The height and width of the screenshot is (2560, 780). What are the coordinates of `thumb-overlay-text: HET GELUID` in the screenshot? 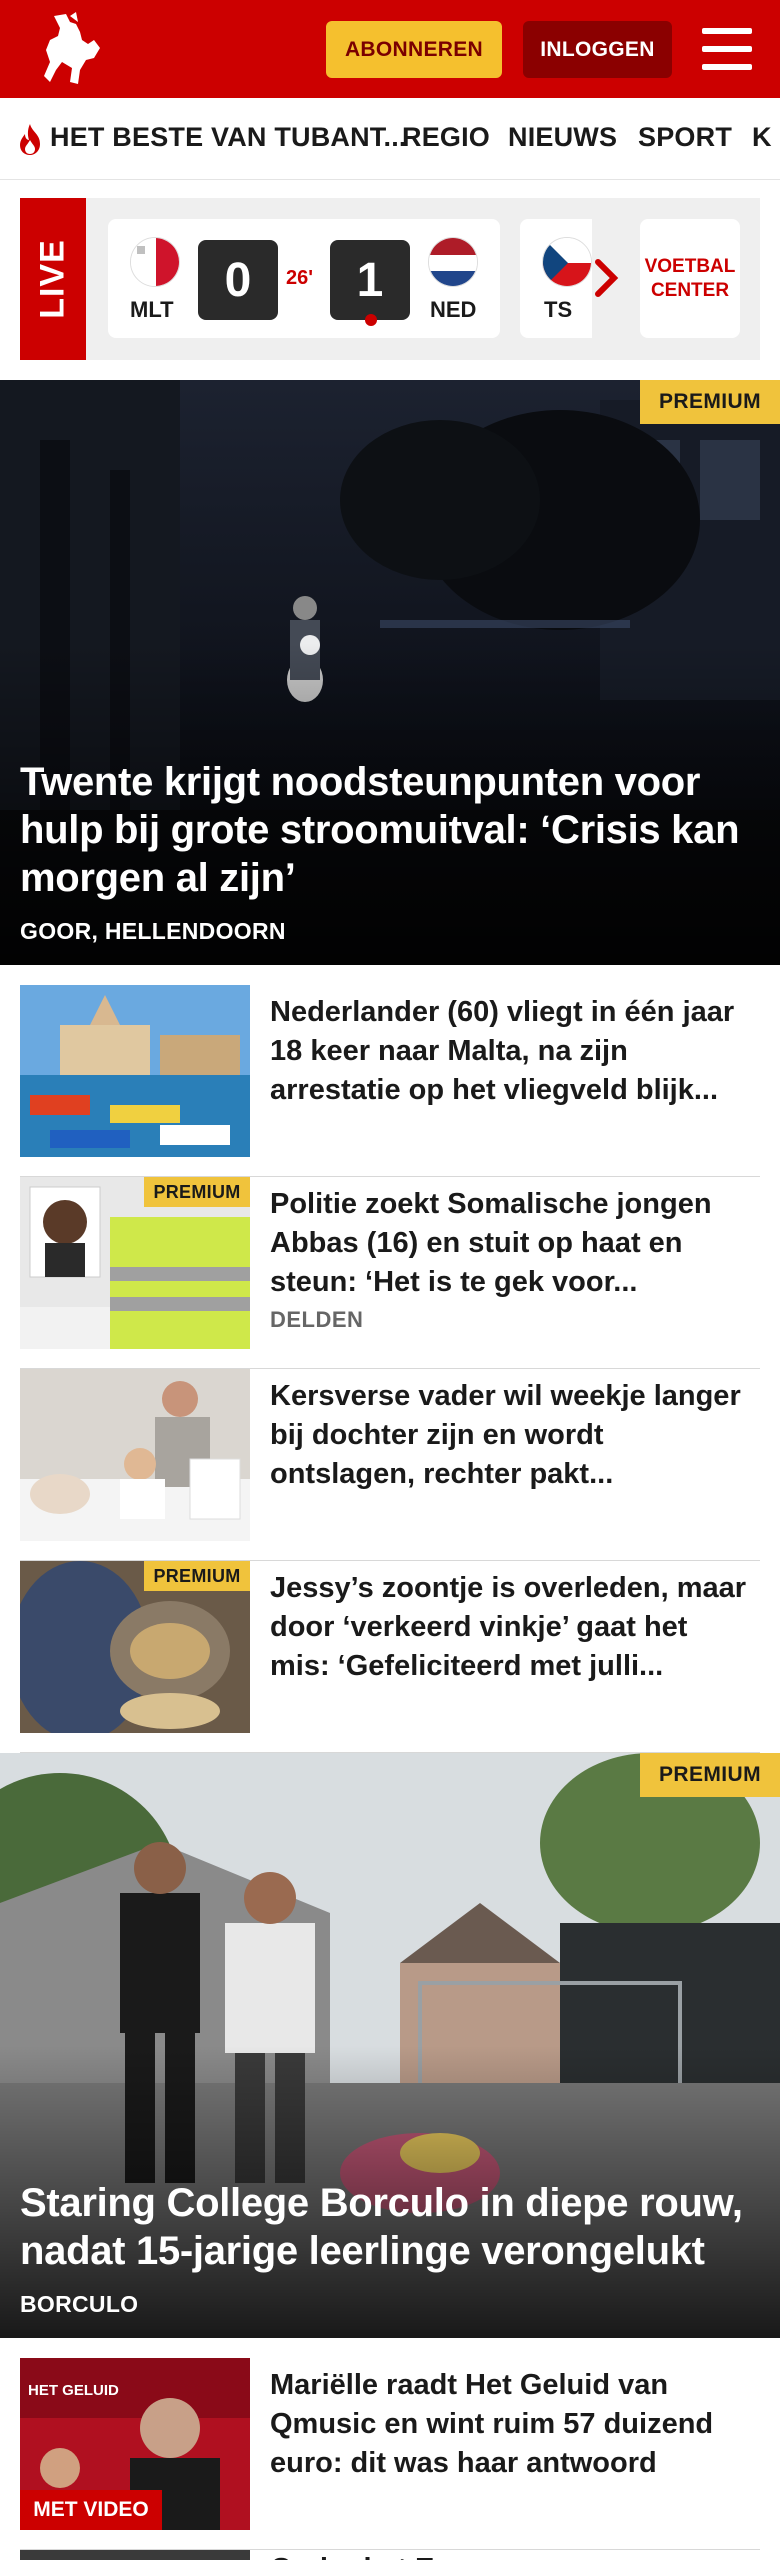 It's located at (73, 2390).